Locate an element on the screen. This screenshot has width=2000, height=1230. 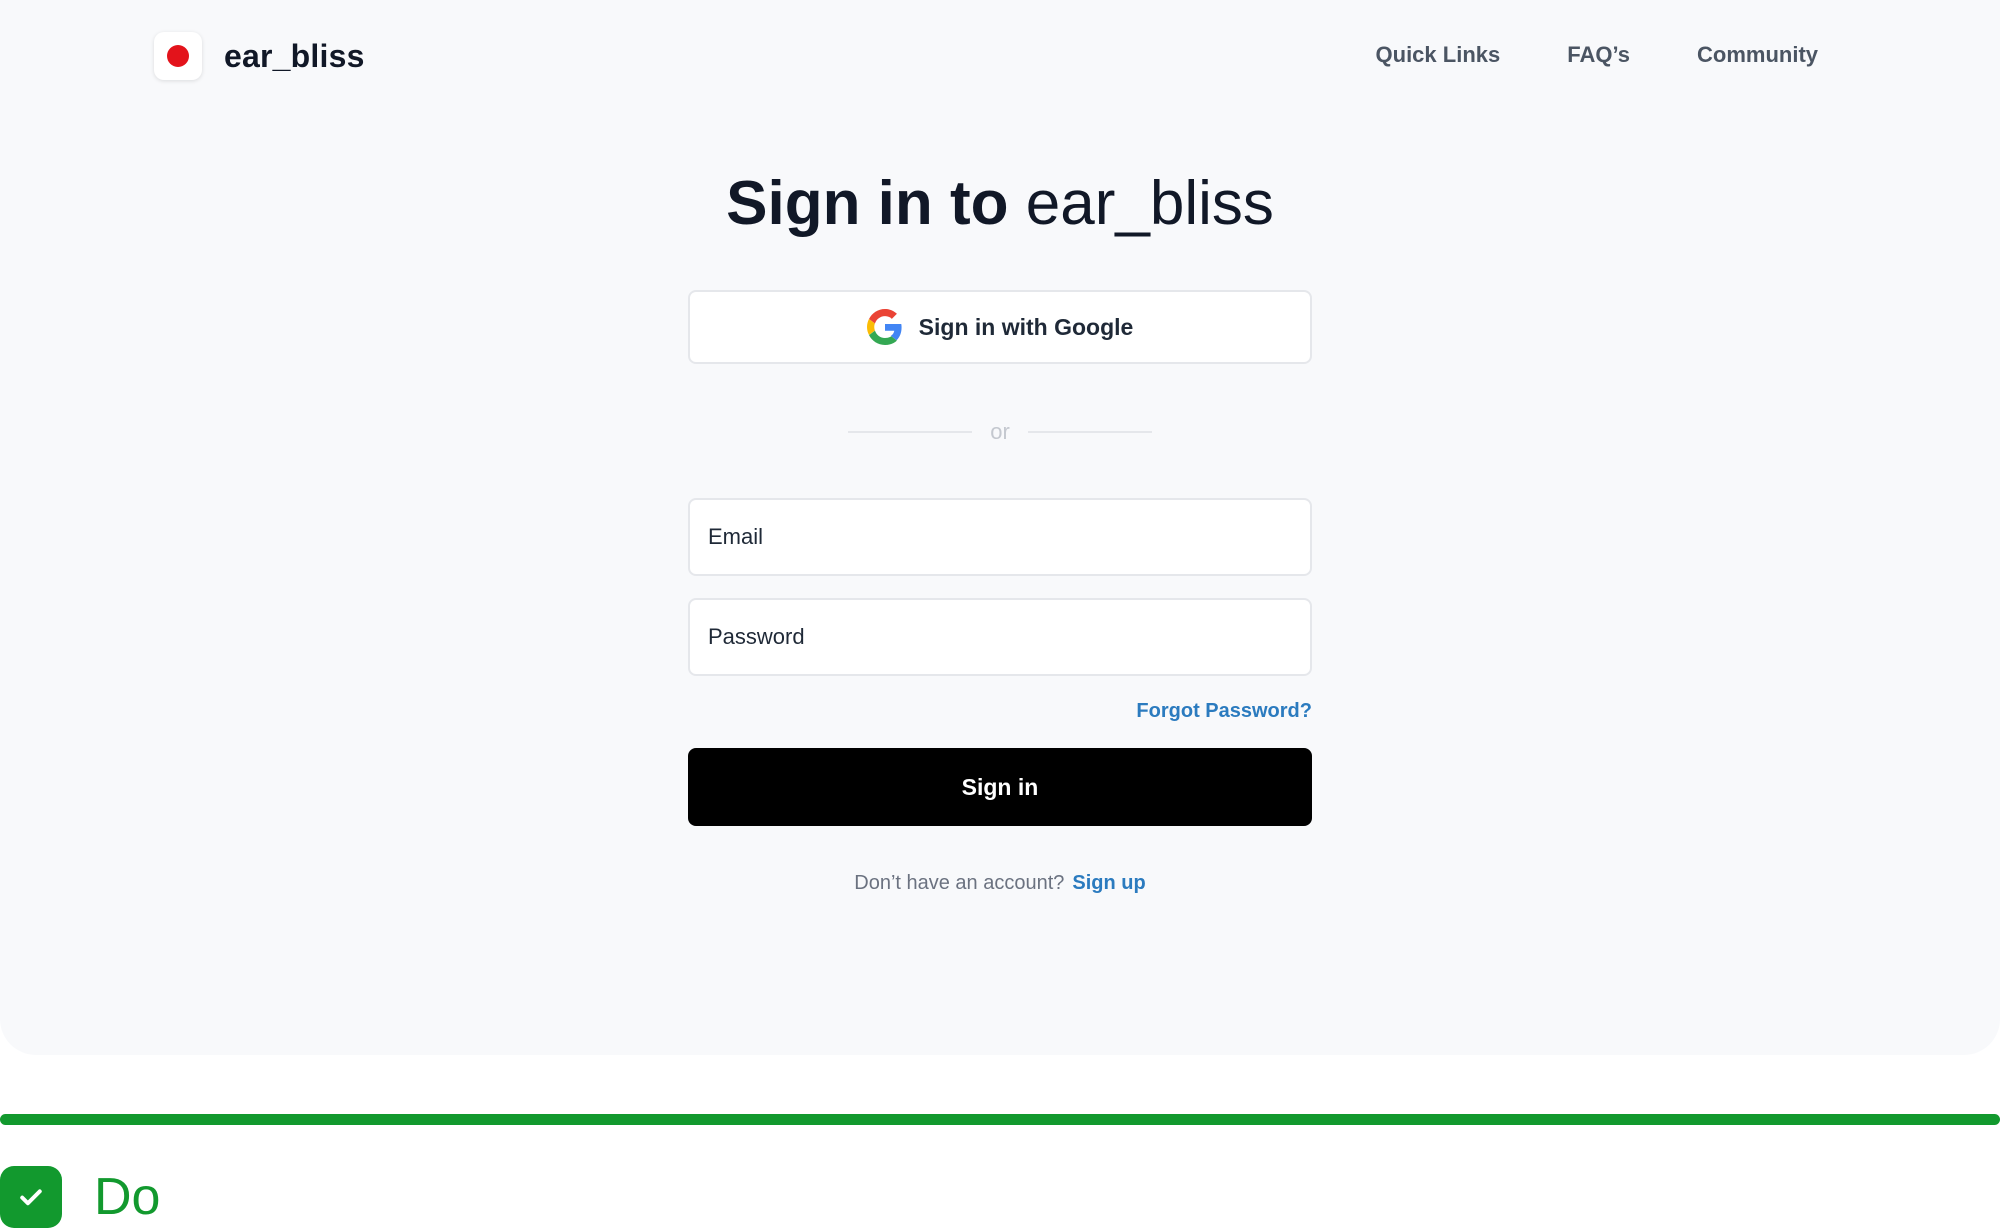
signup-link: Sign up is located at coordinates (1108, 883).